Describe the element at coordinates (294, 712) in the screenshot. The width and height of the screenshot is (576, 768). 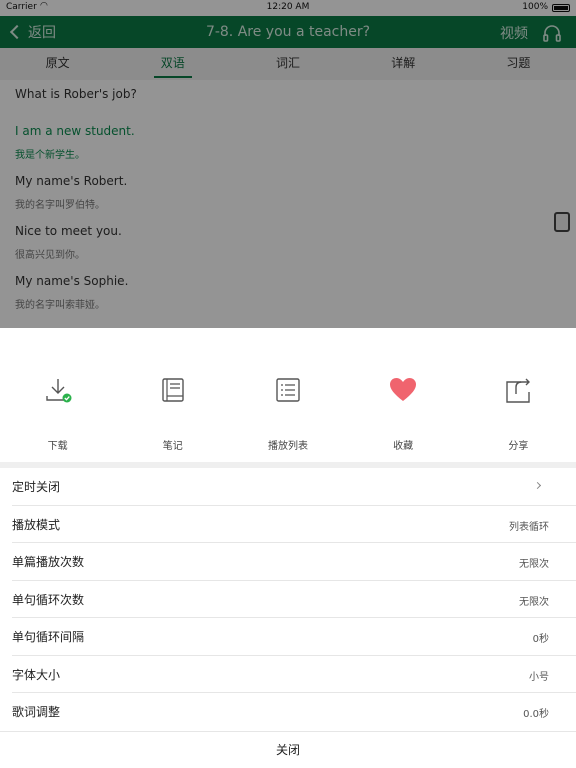
I see `setting-lyrics-offset: 歌词调整 0.0秒` at that location.